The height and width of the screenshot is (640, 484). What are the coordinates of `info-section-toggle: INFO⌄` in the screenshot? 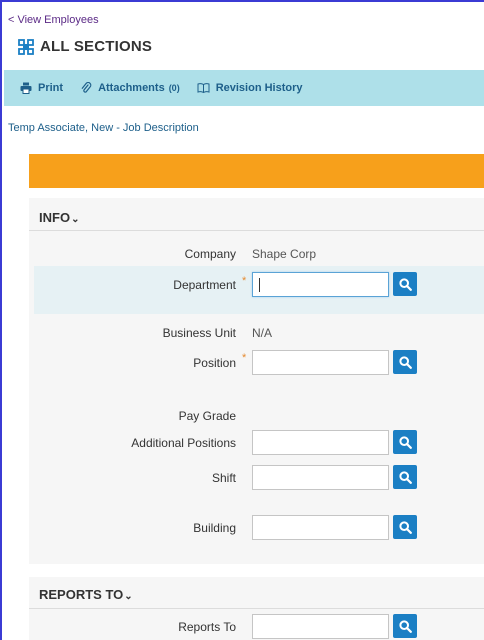 It's located at (59, 217).